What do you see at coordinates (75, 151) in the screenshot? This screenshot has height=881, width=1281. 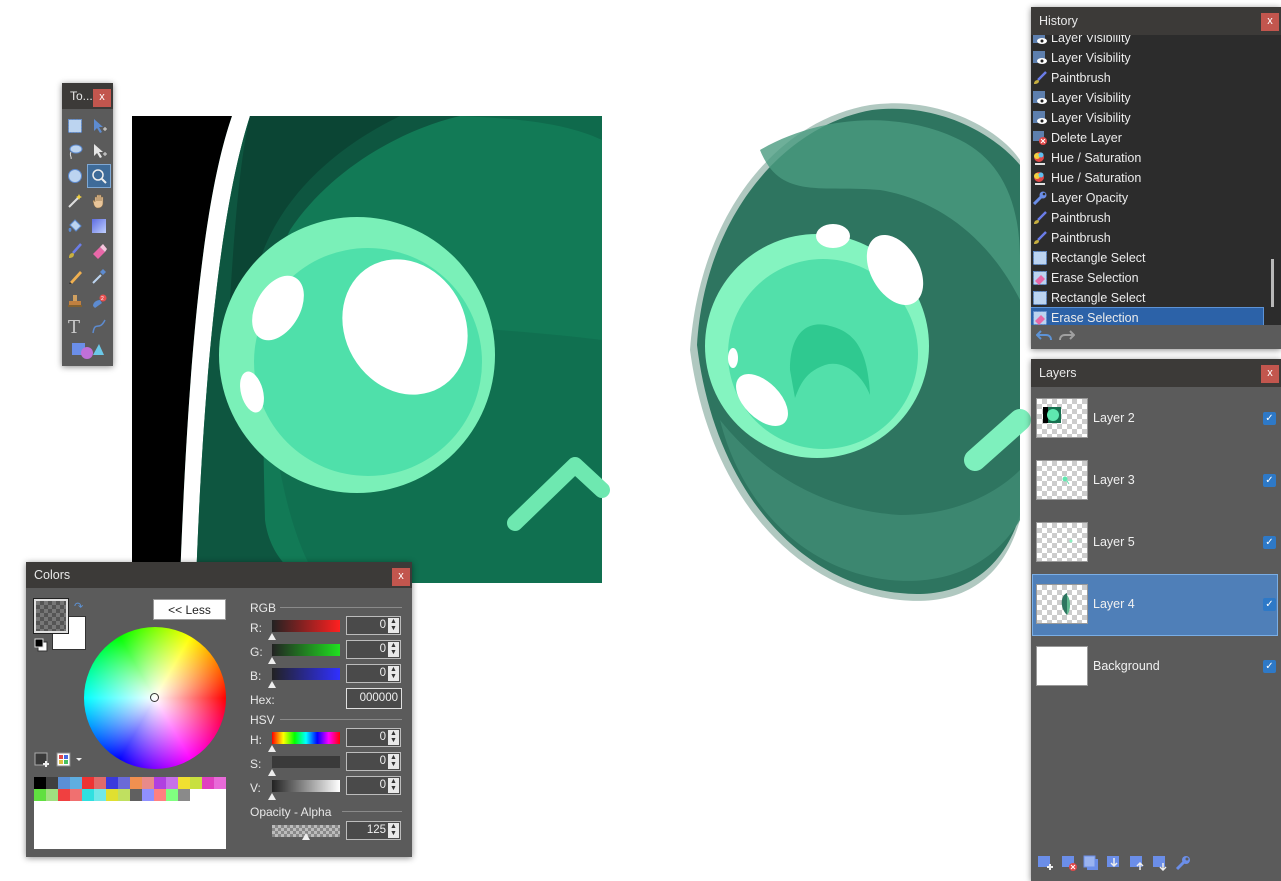 I see `lasso-select-icon` at bounding box center [75, 151].